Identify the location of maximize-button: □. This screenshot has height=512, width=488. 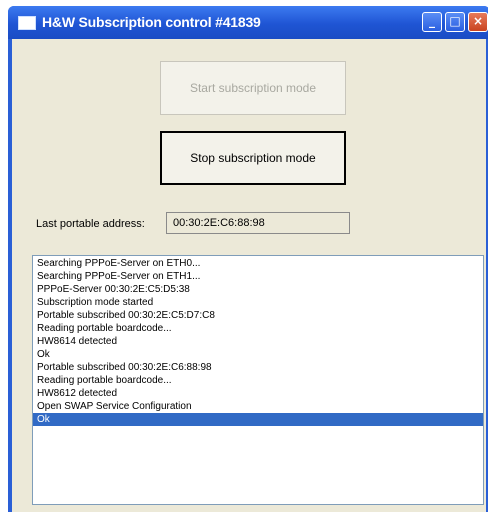
(455, 22).